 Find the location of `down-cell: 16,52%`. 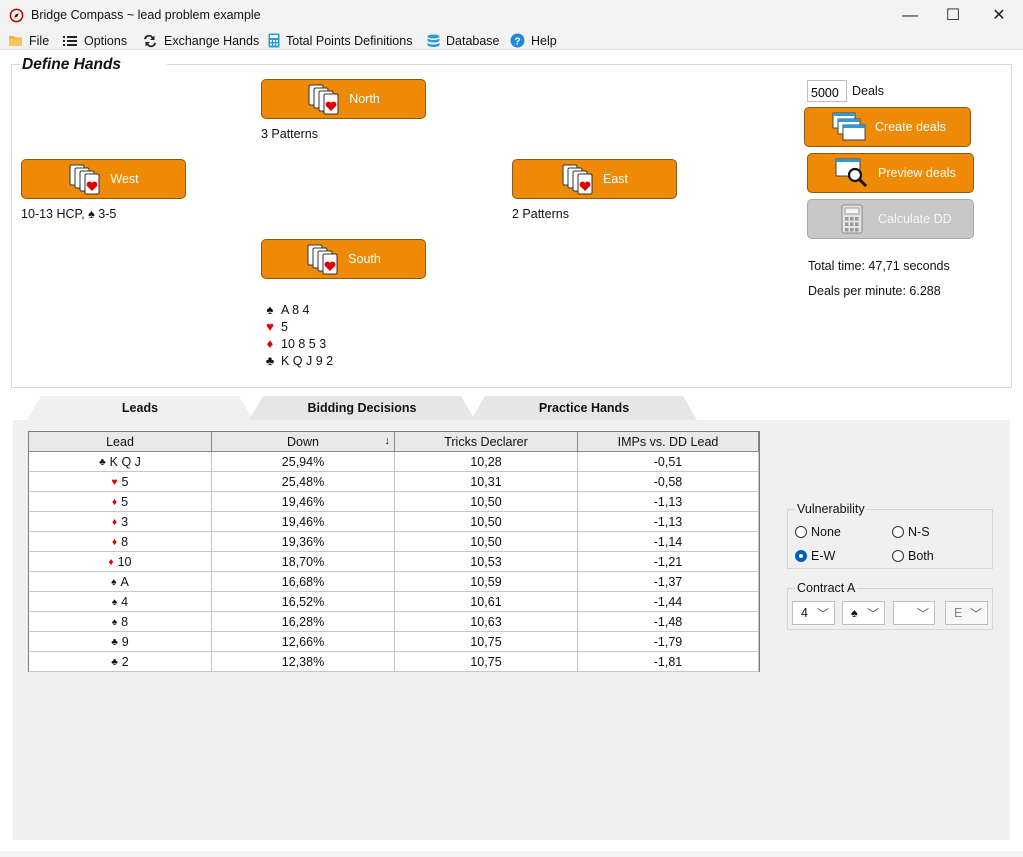

down-cell: 16,52% is located at coordinates (303, 602).